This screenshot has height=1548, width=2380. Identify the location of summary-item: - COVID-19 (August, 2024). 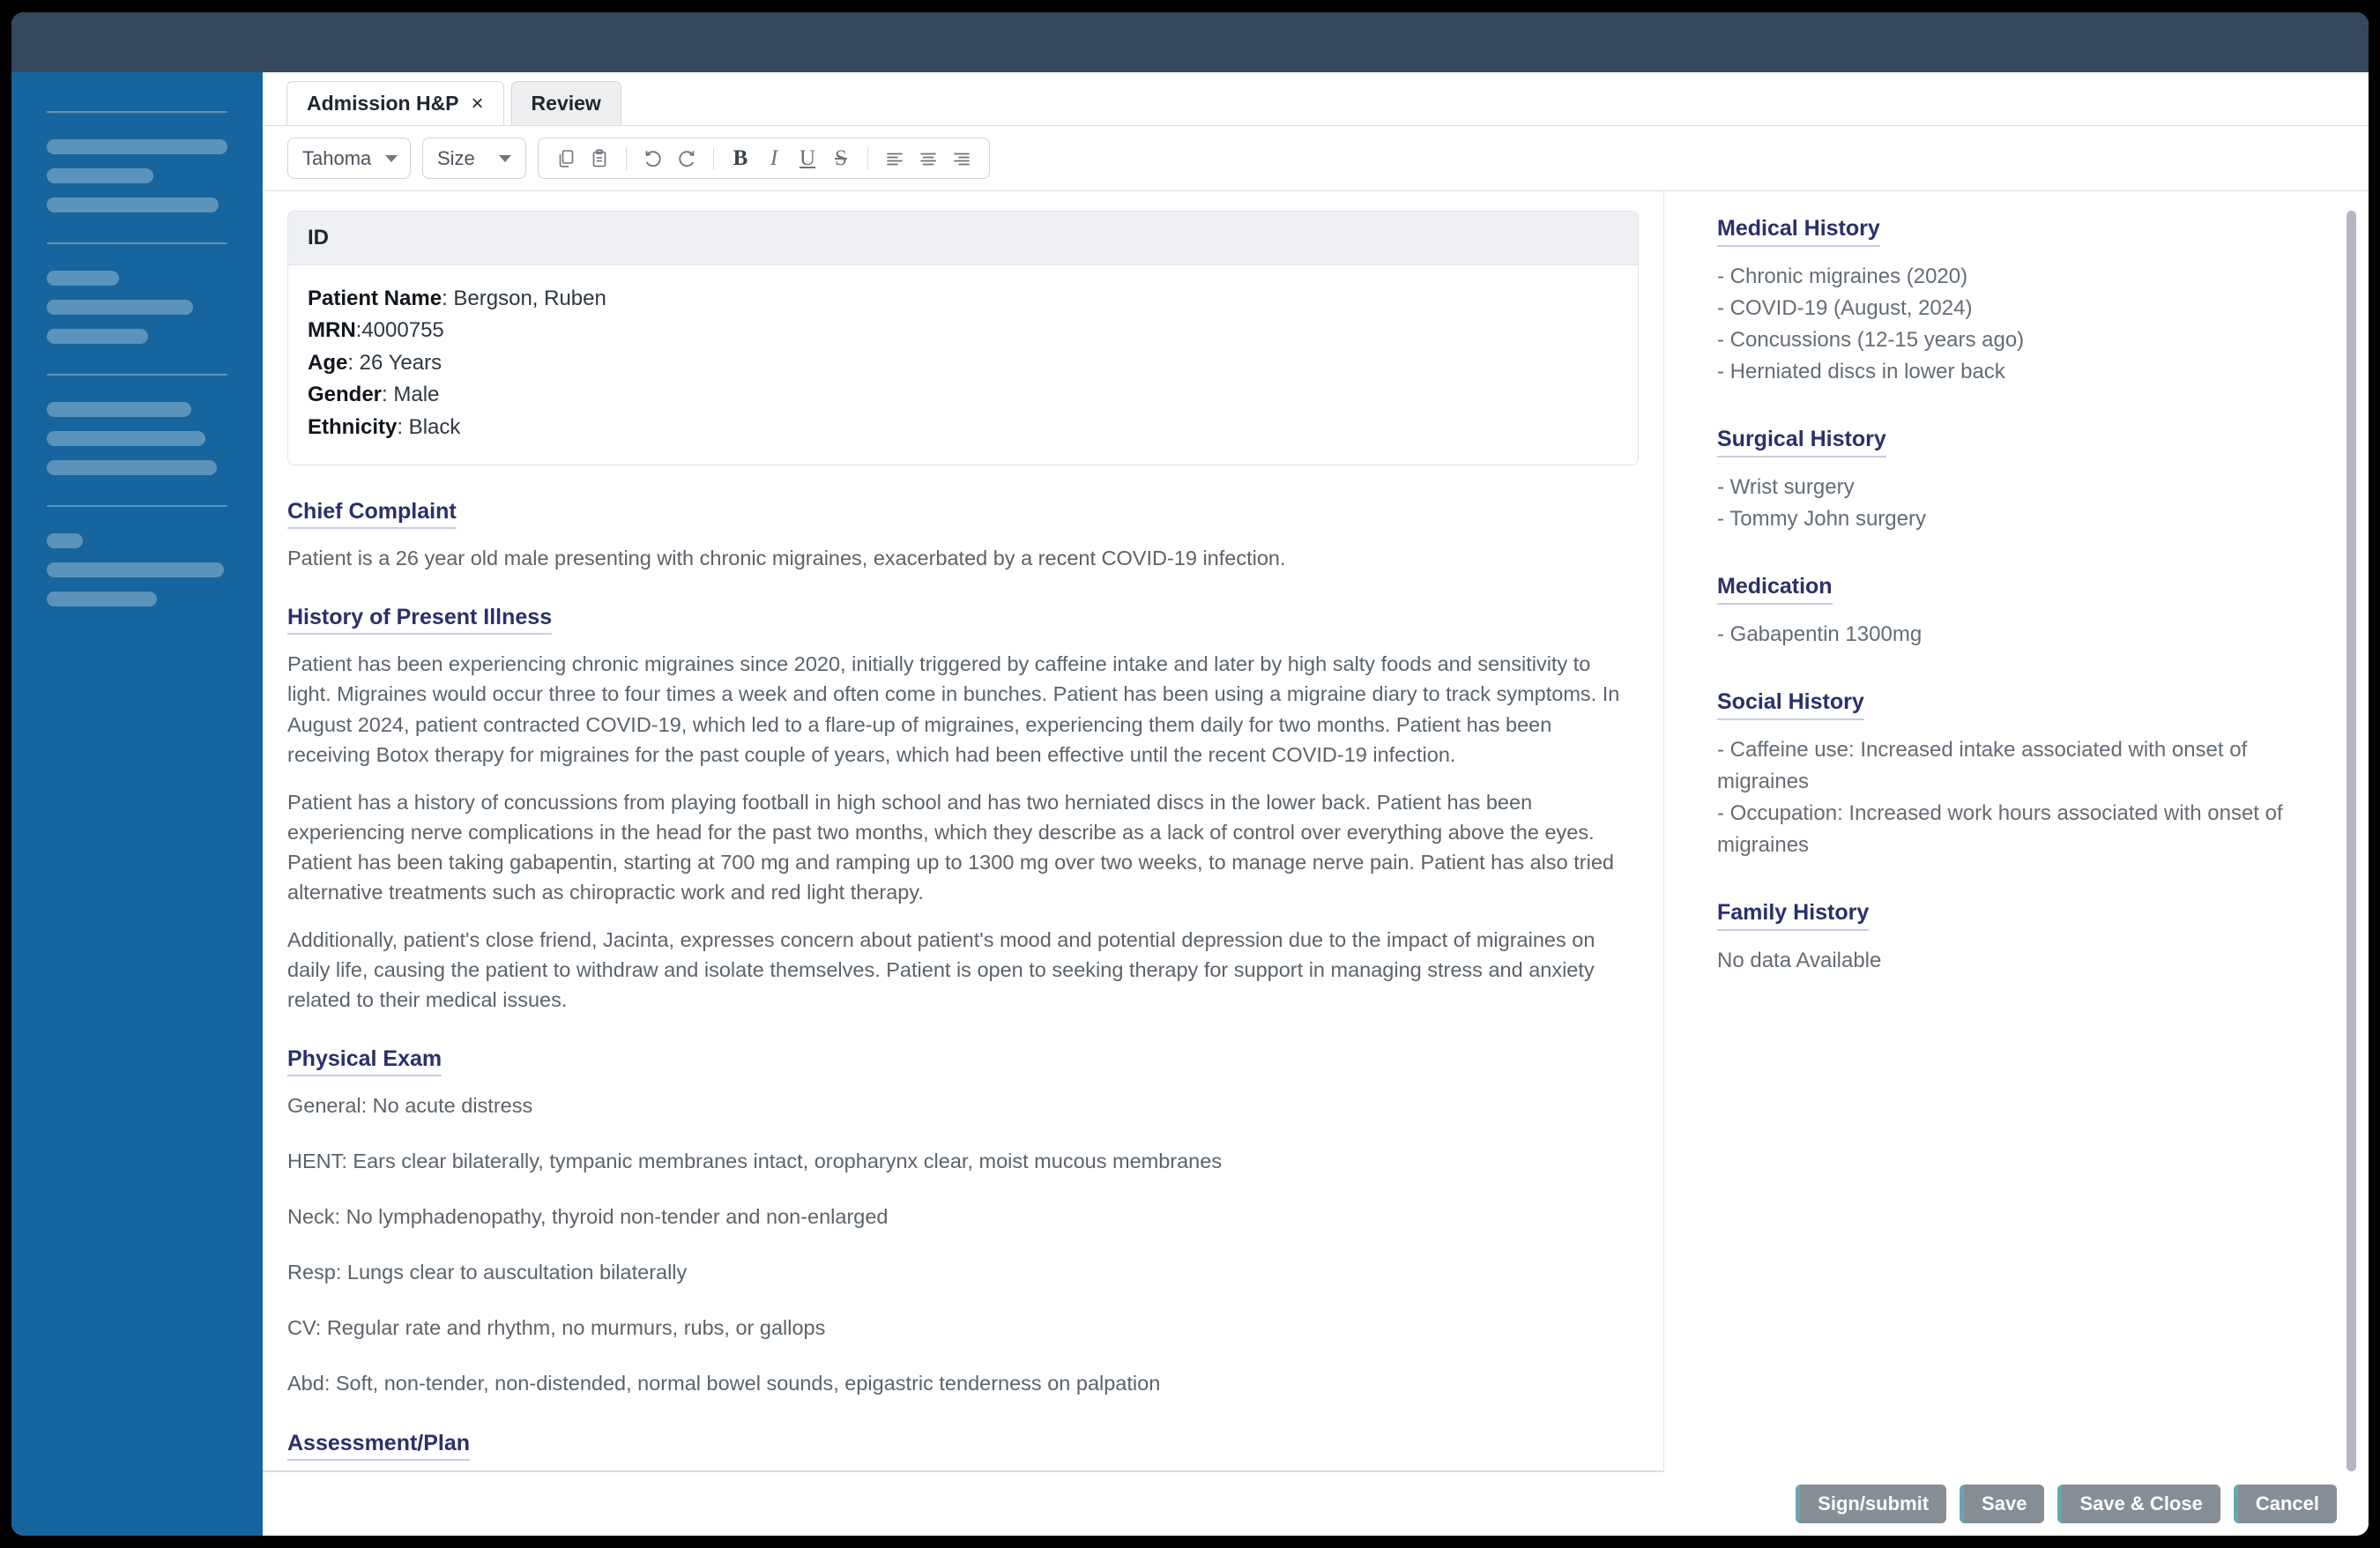
(1845, 308).